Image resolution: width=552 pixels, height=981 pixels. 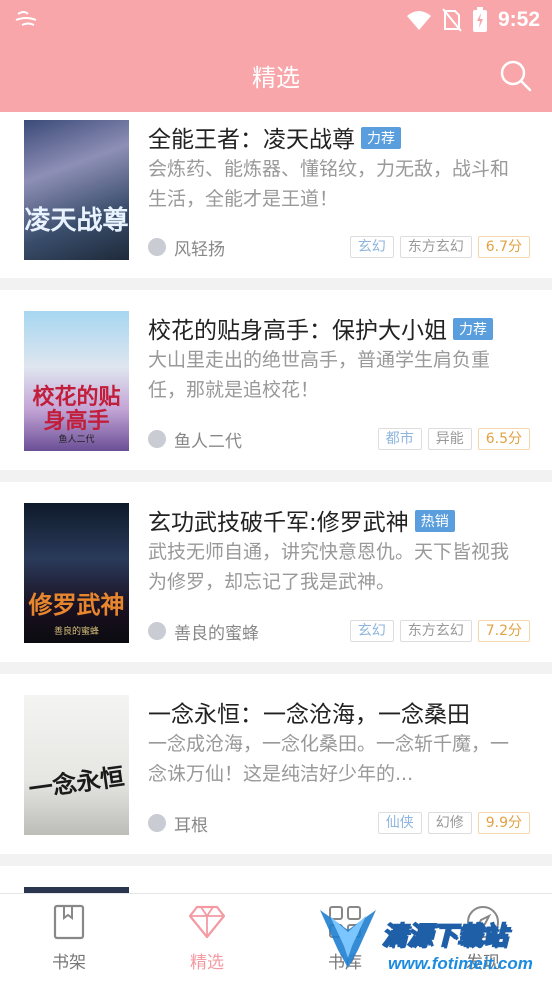 I want to click on book-description: 武技无师自通，讲究快意恩仇。天下皆视我为修罗，却忘记了我是武神。, so click(x=329, y=567).